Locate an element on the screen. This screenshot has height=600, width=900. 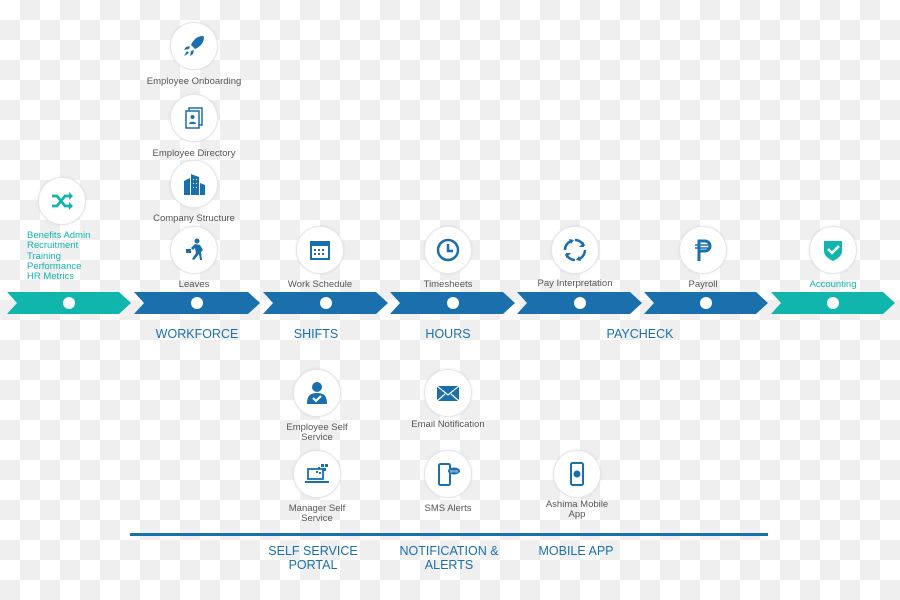
node-label-payroll: Payroll is located at coordinates (703, 284).